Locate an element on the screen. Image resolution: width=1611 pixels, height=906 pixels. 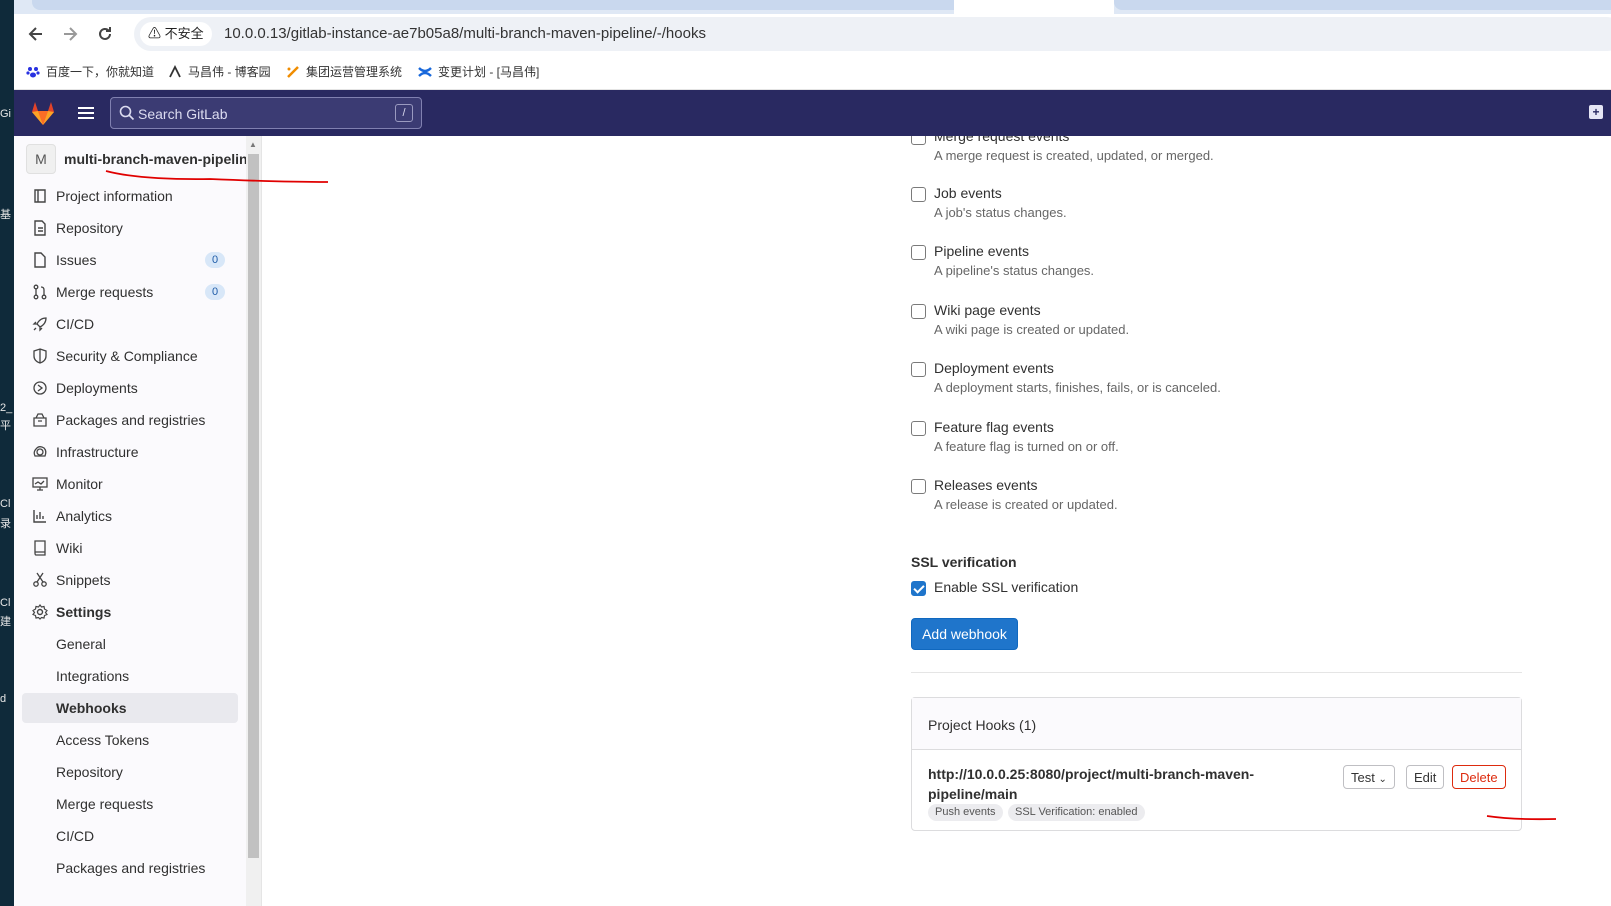
sidebar-subitem-integrations: Integrations is located at coordinates (130, 676).